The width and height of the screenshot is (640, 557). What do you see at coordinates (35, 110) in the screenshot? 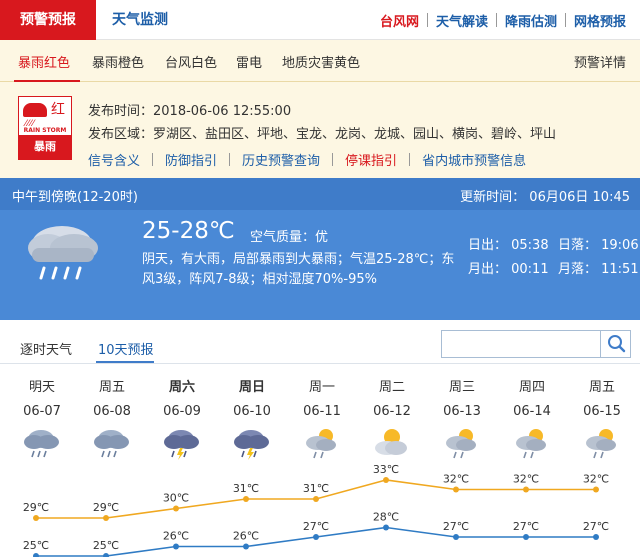
I see `cloud-shape` at bounding box center [35, 110].